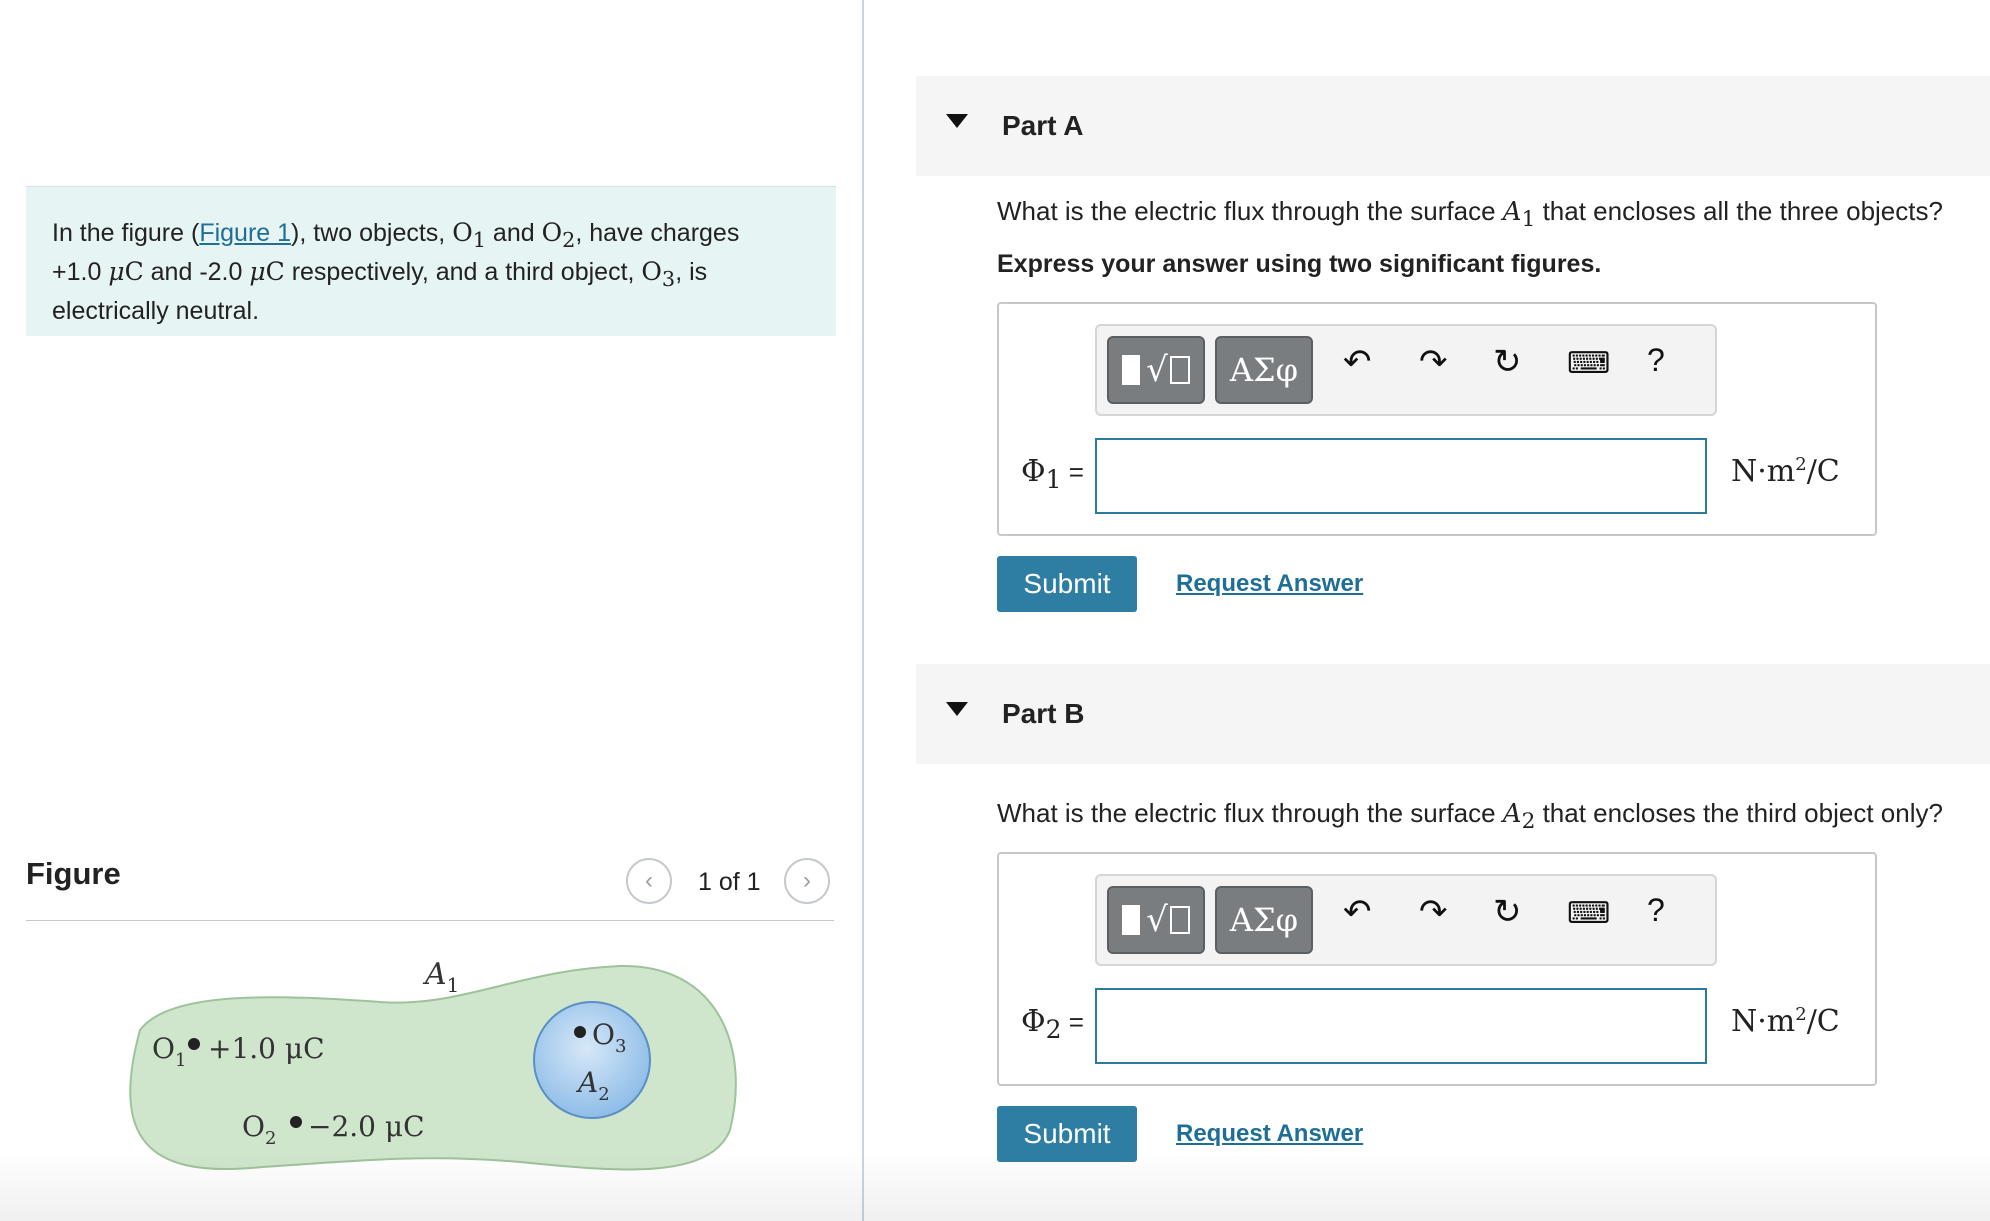 This screenshot has width=1990, height=1221. Describe the element at coordinates (1453, 714) in the screenshot. I see `part-b-header: Part B` at that location.